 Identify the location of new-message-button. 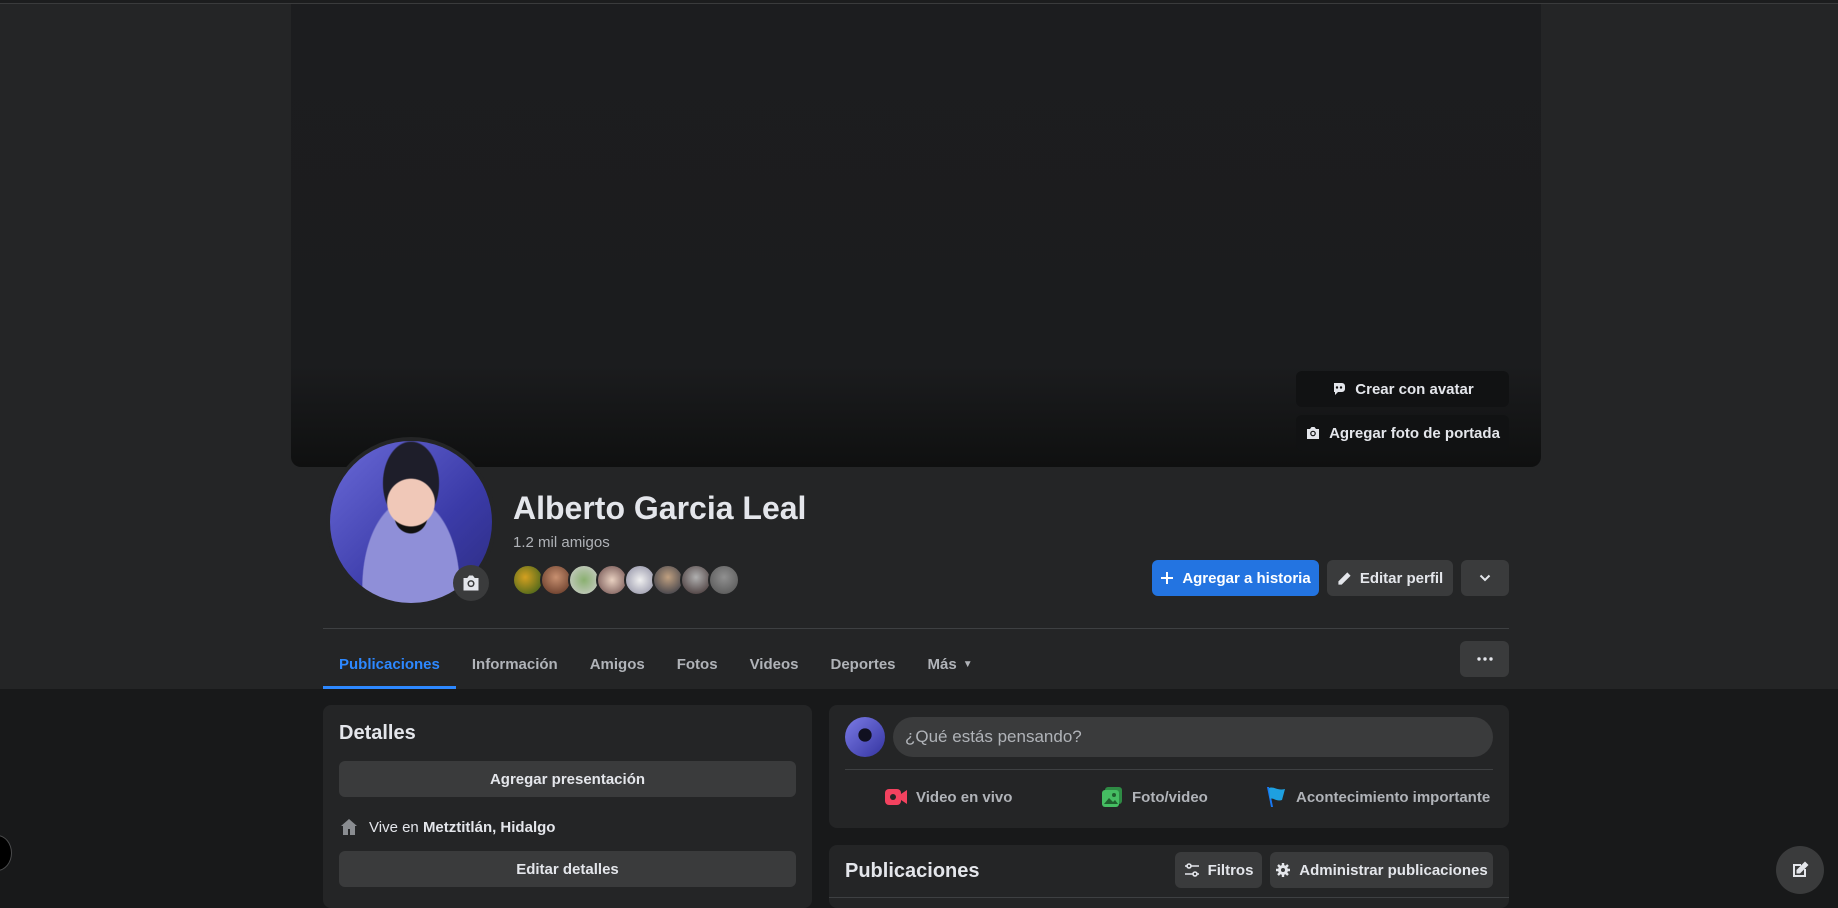
(1800, 870).